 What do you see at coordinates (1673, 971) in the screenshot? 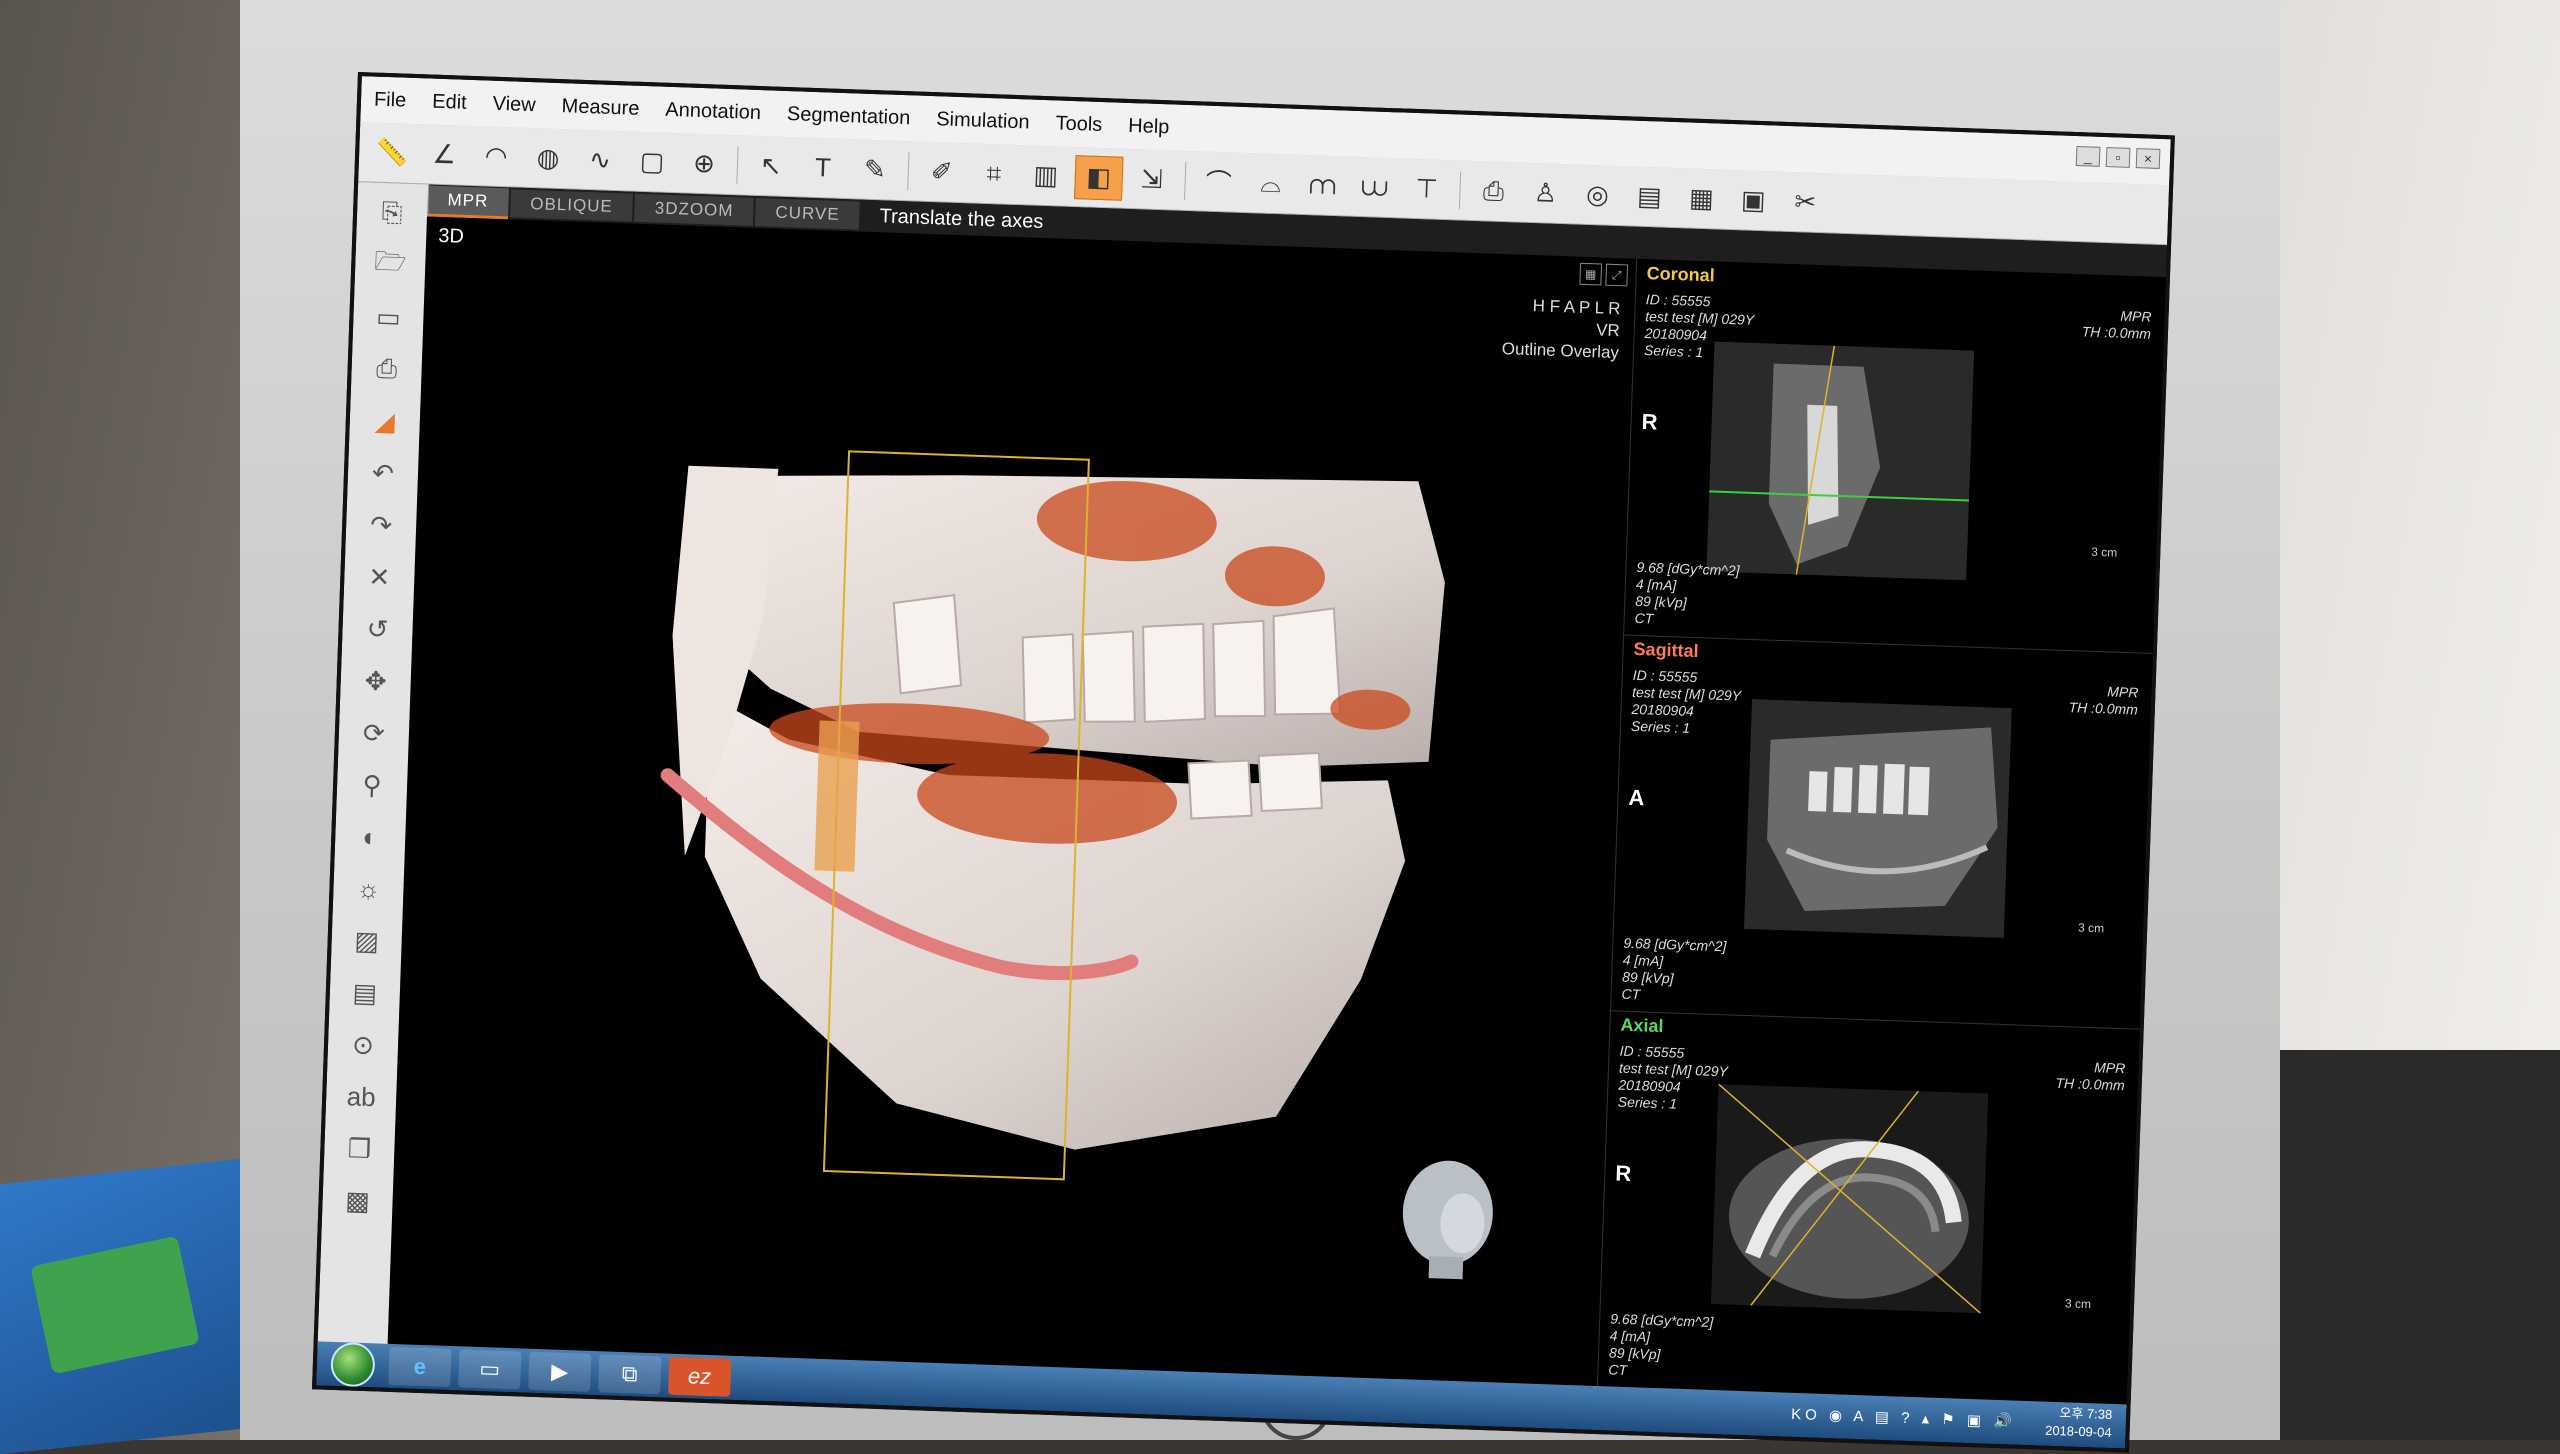
I see `sagittal-dose-info: 9.68 [dGy*cm^2] 4 [mA] 89 [kVp] CT` at bounding box center [1673, 971].